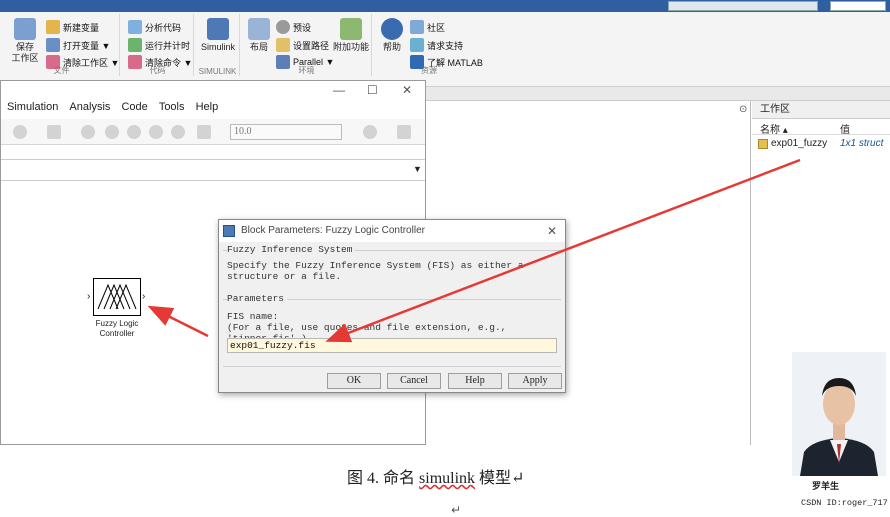 The height and width of the screenshot is (517, 890). What do you see at coordinates (826, 487) in the screenshot?
I see `signature: 罗羊生` at bounding box center [826, 487].